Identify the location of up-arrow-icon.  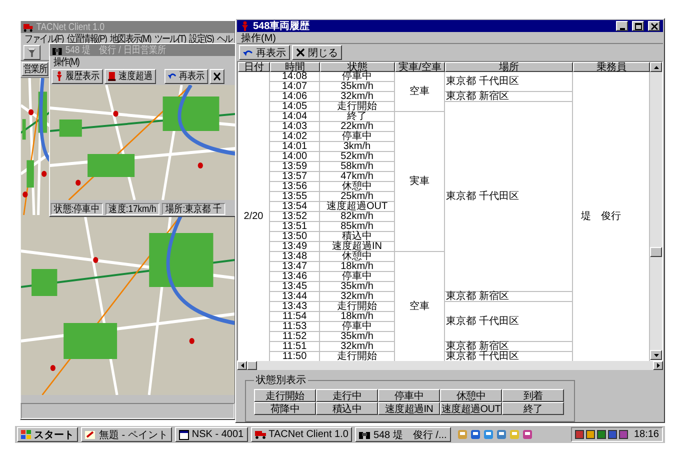
(656, 67).